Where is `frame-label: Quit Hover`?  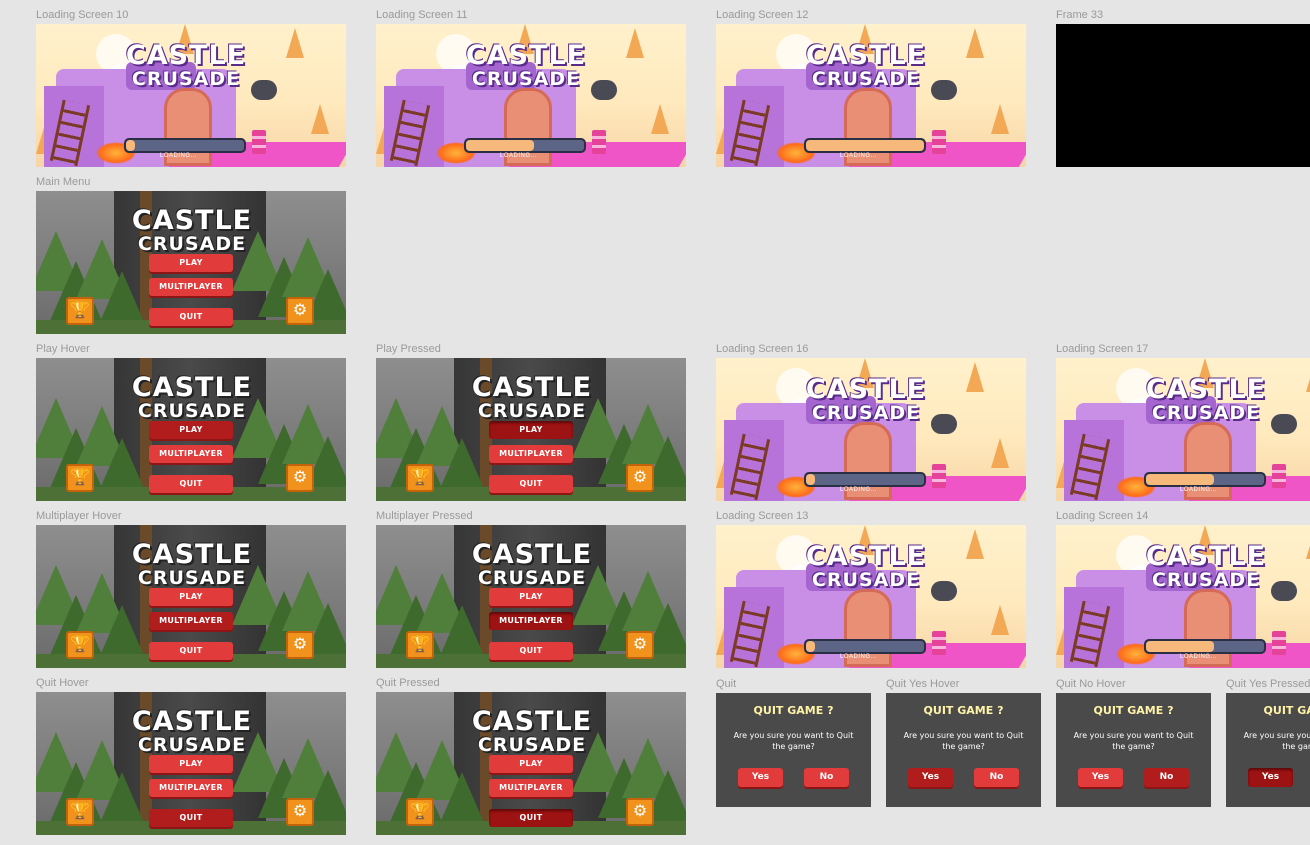 frame-label: Quit Hover is located at coordinates (62, 683).